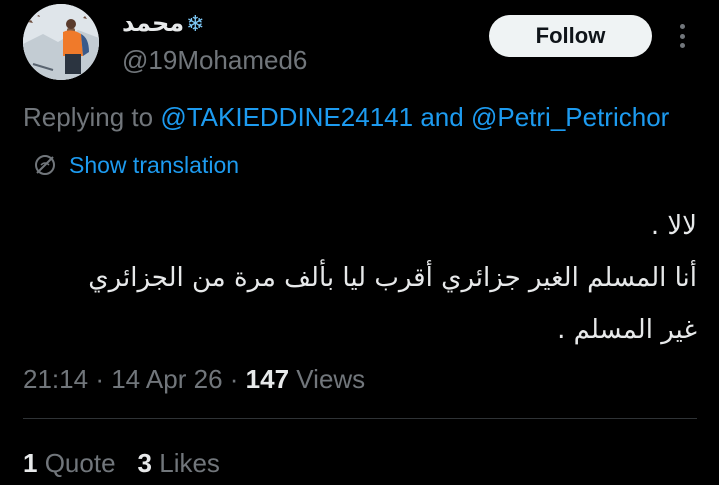 The width and height of the screenshot is (719, 485). I want to click on more-vertical-icon, so click(682, 36).